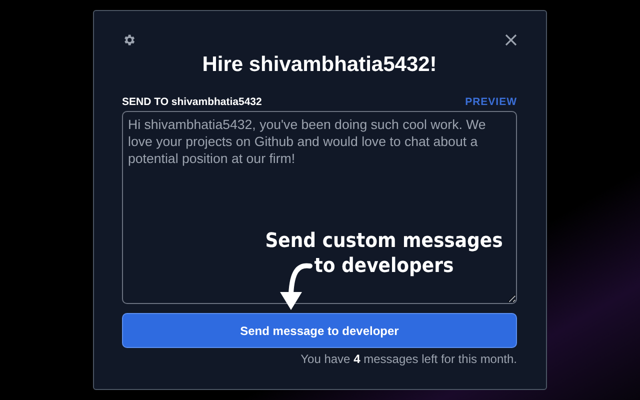 The image size is (640, 400). Describe the element at coordinates (319, 330) in the screenshot. I see `send-button: Send message to developer` at that location.